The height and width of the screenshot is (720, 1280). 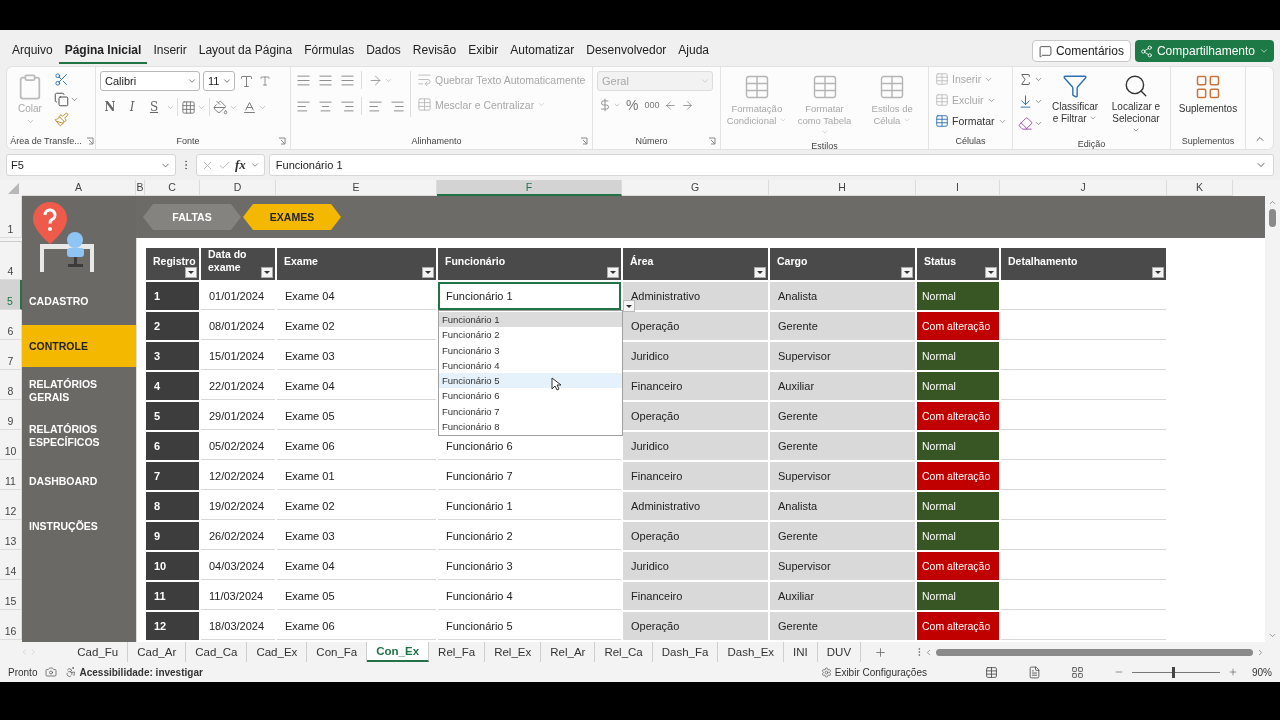 What do you see at coordinates (192, 217) in the screenshot?
I see `nav-tab: FALTAS` at bounding box center [192, 217].